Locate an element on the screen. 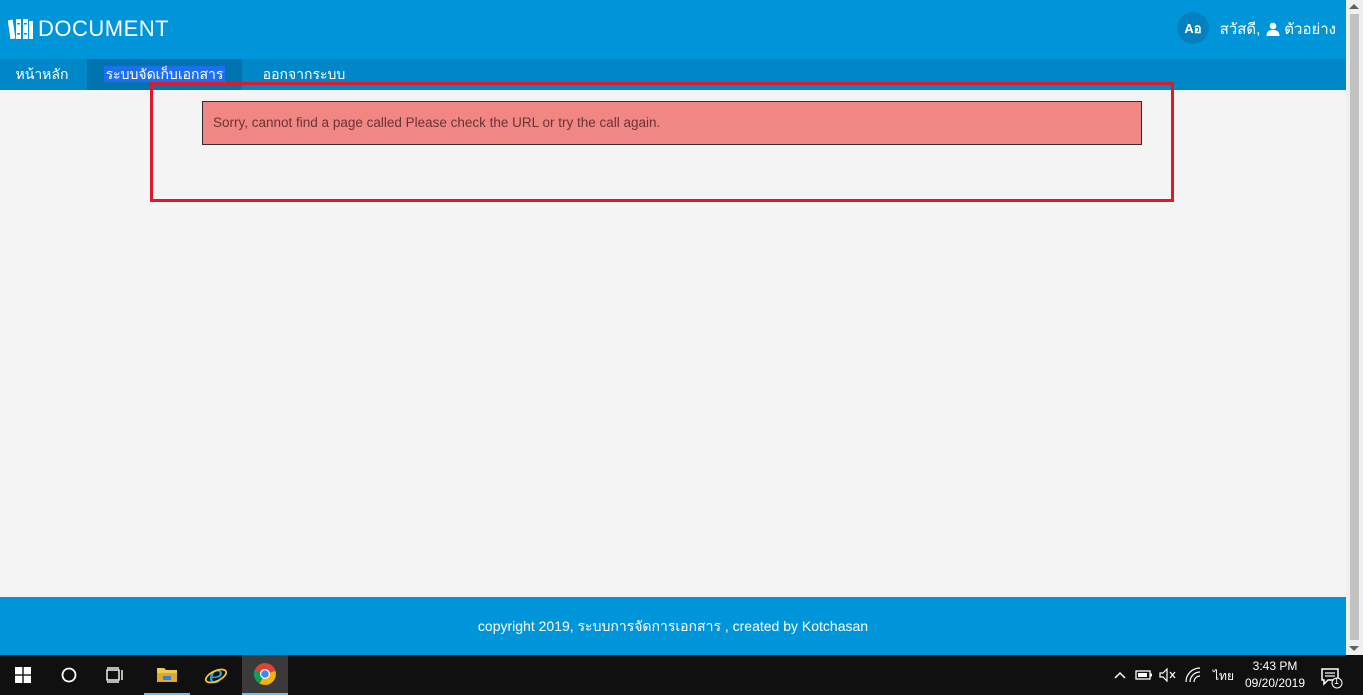 This screenshot has width=1363, height=695. svg-text: e is located at coordinates (216, 675).